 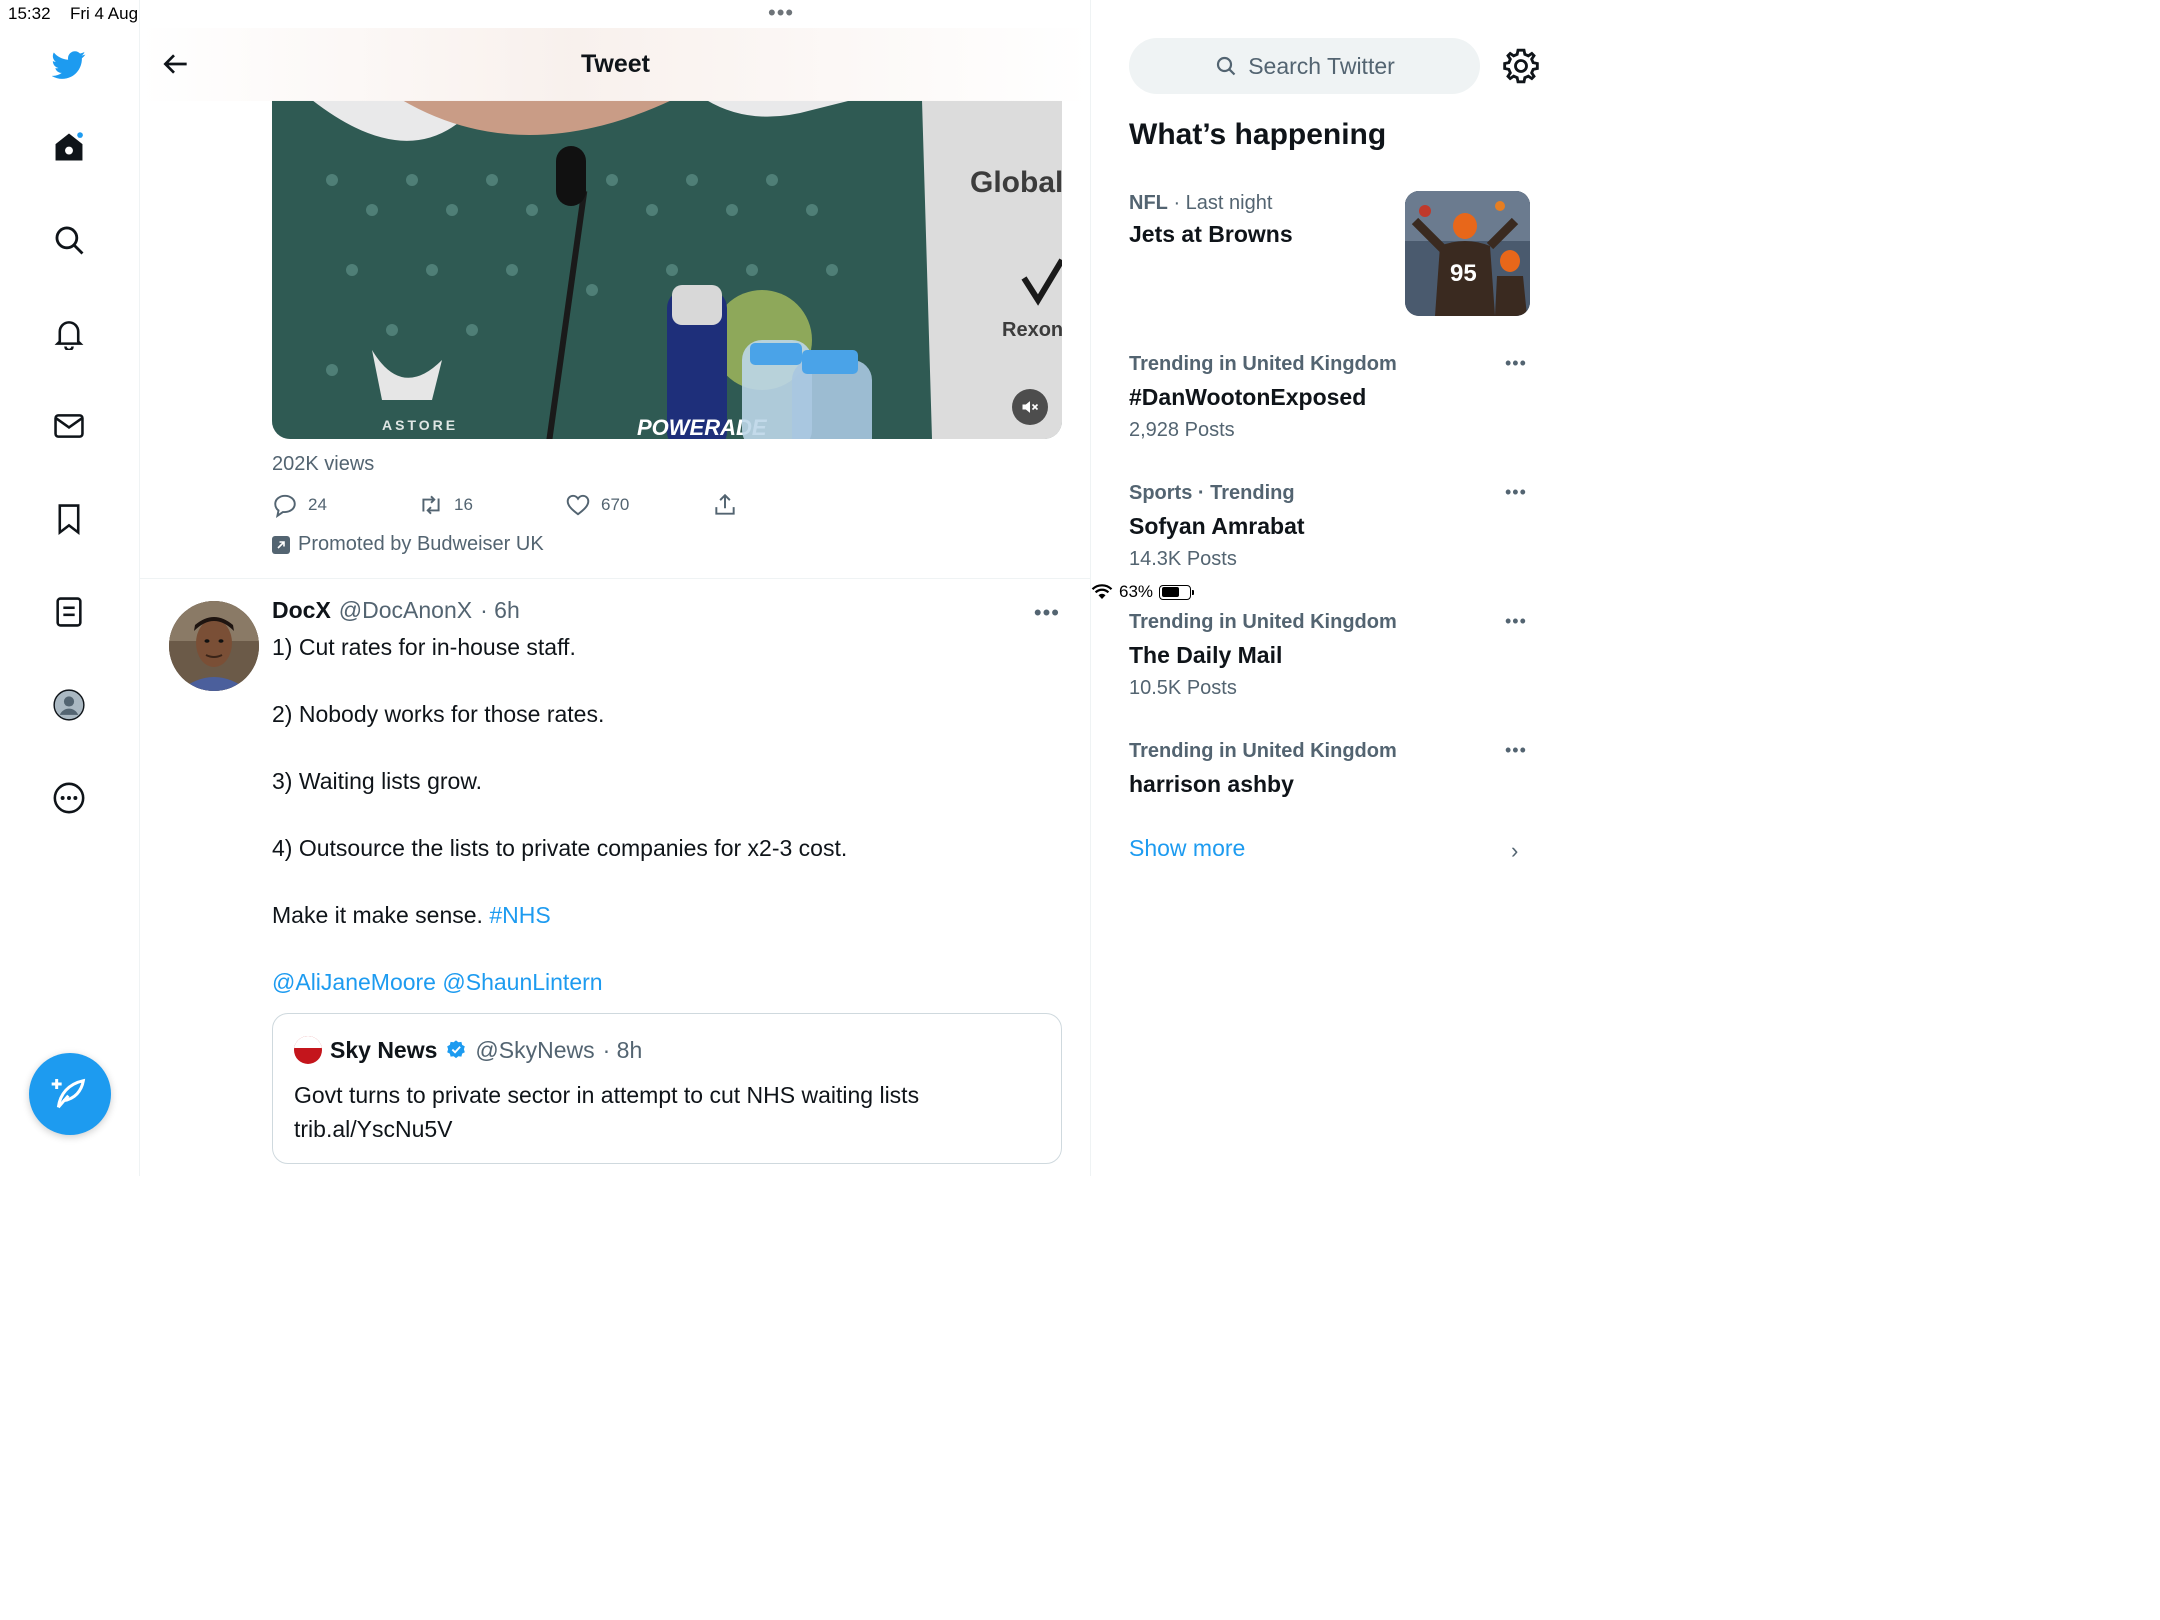 What do you see at coordinates (468, 1050) in the screenshot?
I see `quoted-tweet-header: Sky News @SkyNews · 8h` at bounding box center [468, 1050].